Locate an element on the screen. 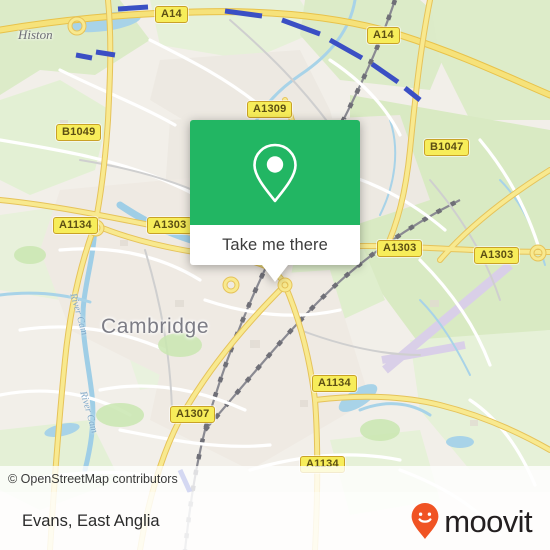  callout-tail is located at coordinates (275, 273).